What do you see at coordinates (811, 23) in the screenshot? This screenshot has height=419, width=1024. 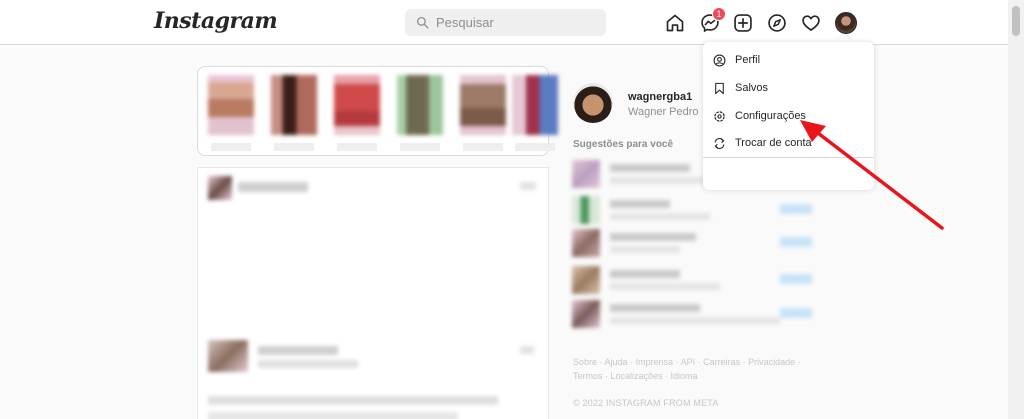 I see `activity-heart-icon` at bounding box center [811, 23].